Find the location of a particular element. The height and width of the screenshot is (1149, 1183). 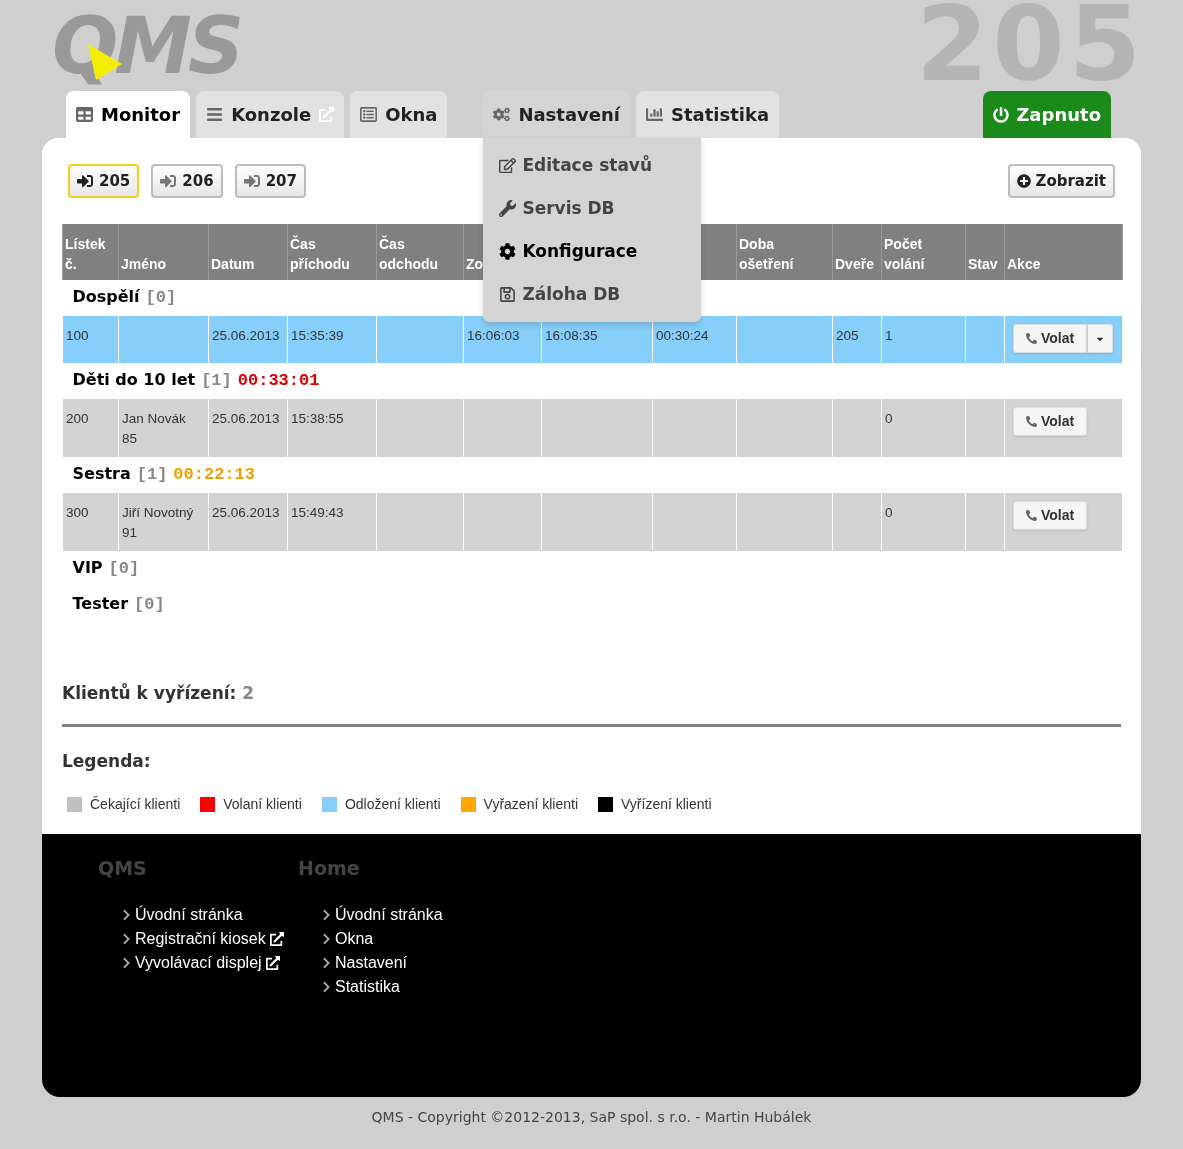

door-button: 207 is located at coordinates (270, 181).